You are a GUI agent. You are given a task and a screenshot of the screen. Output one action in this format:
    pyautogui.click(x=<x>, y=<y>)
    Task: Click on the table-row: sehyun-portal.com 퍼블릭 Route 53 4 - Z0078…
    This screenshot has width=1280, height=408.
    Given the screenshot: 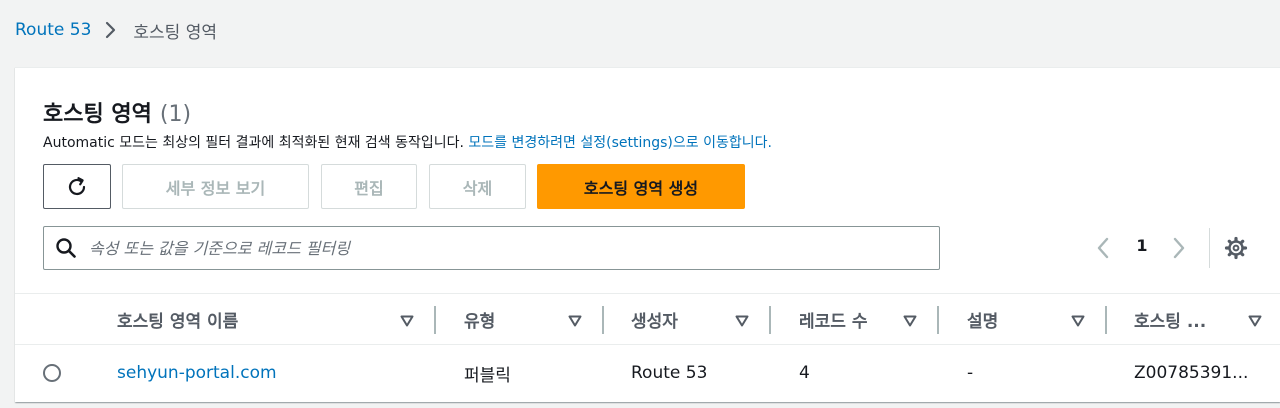 What is the action you would take?
    pyautogui.click(x=647, y=373)
    